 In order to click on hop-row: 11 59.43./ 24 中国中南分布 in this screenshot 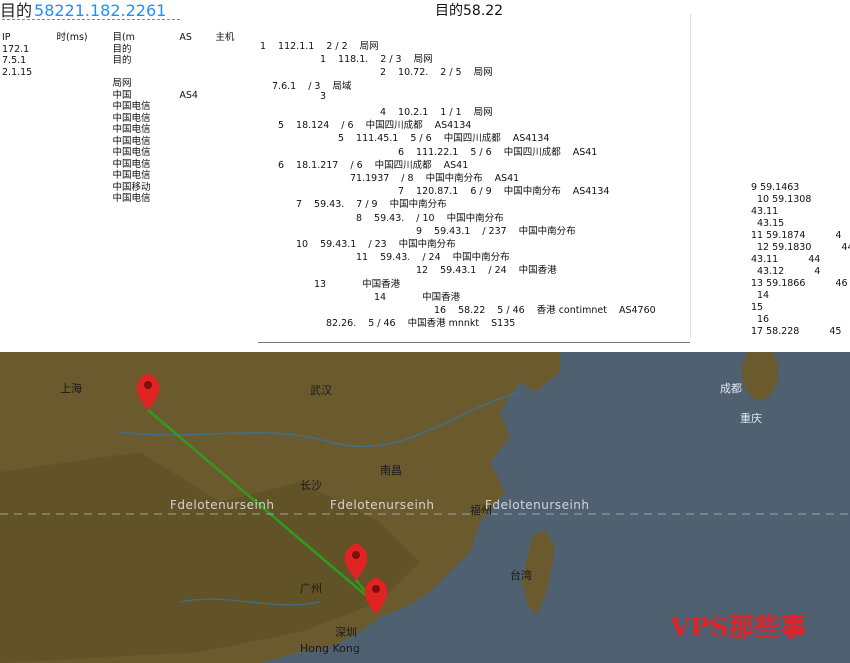, I will do `click(445, 256)`.